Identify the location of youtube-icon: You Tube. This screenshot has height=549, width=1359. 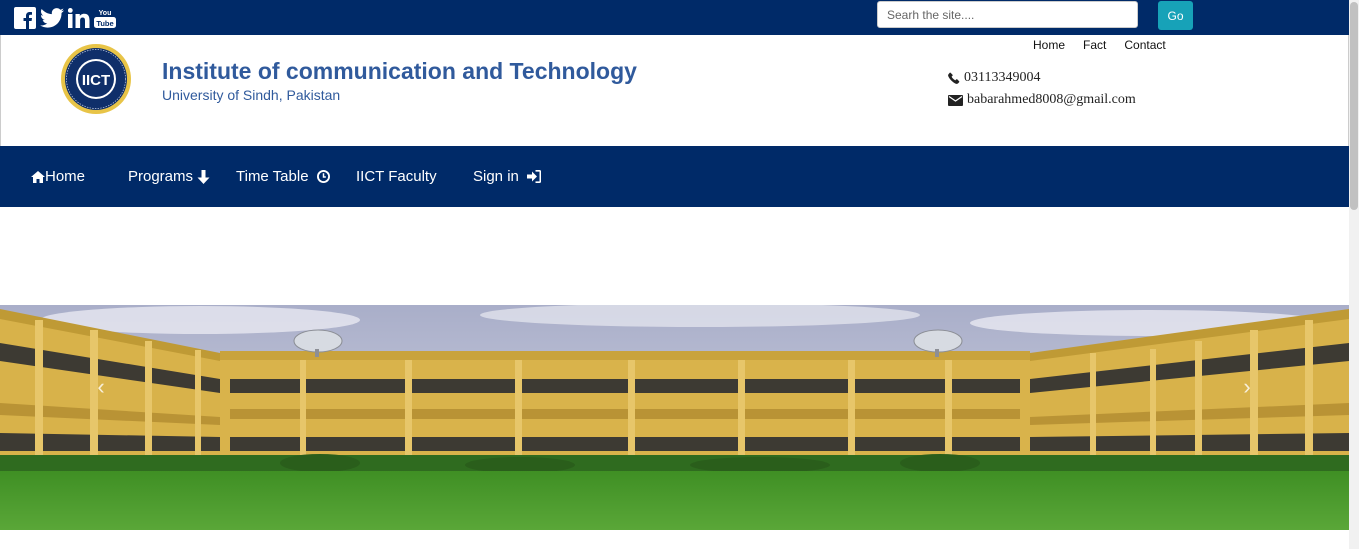
(105, 18).